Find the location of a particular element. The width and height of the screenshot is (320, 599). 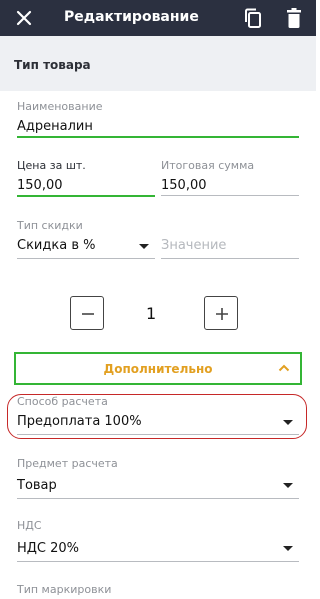

price-underline is located at coordinates (86, 196).